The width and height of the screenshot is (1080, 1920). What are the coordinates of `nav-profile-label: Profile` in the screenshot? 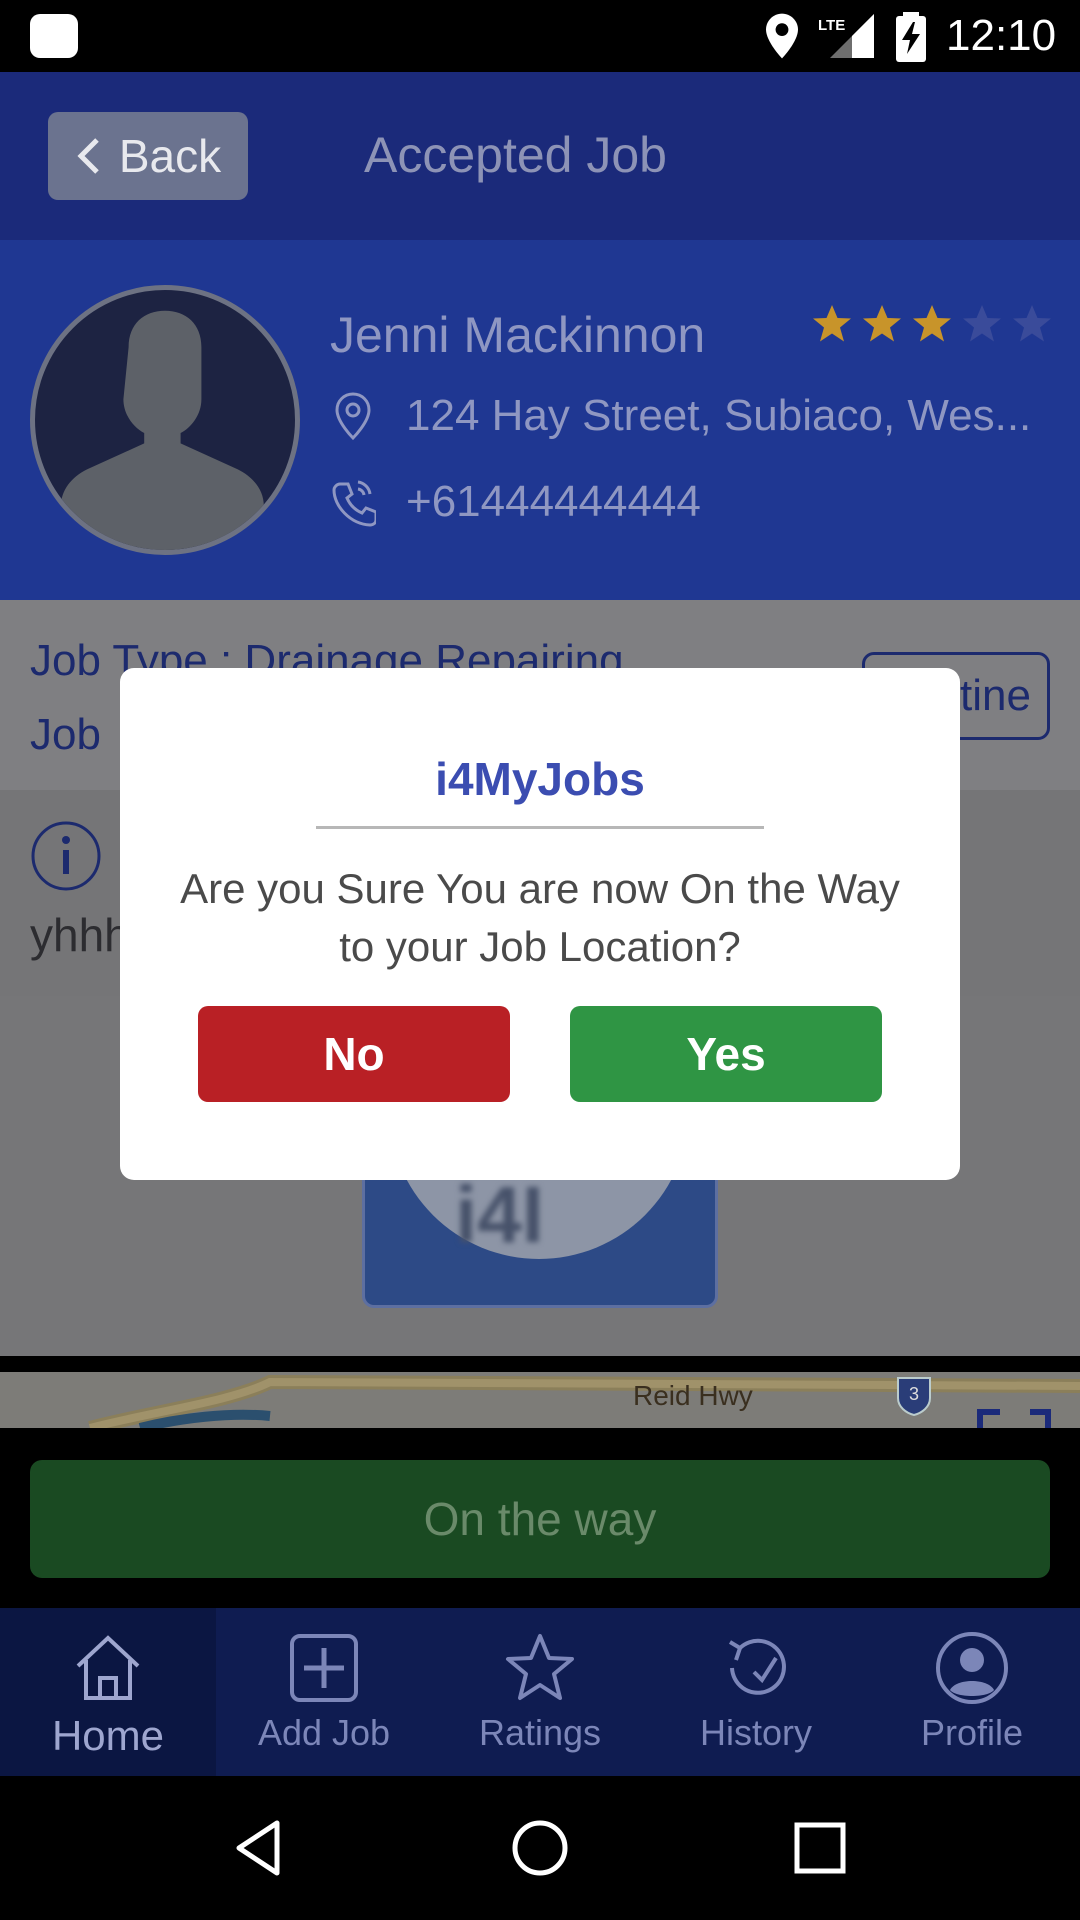 It's located at (972, 1732).